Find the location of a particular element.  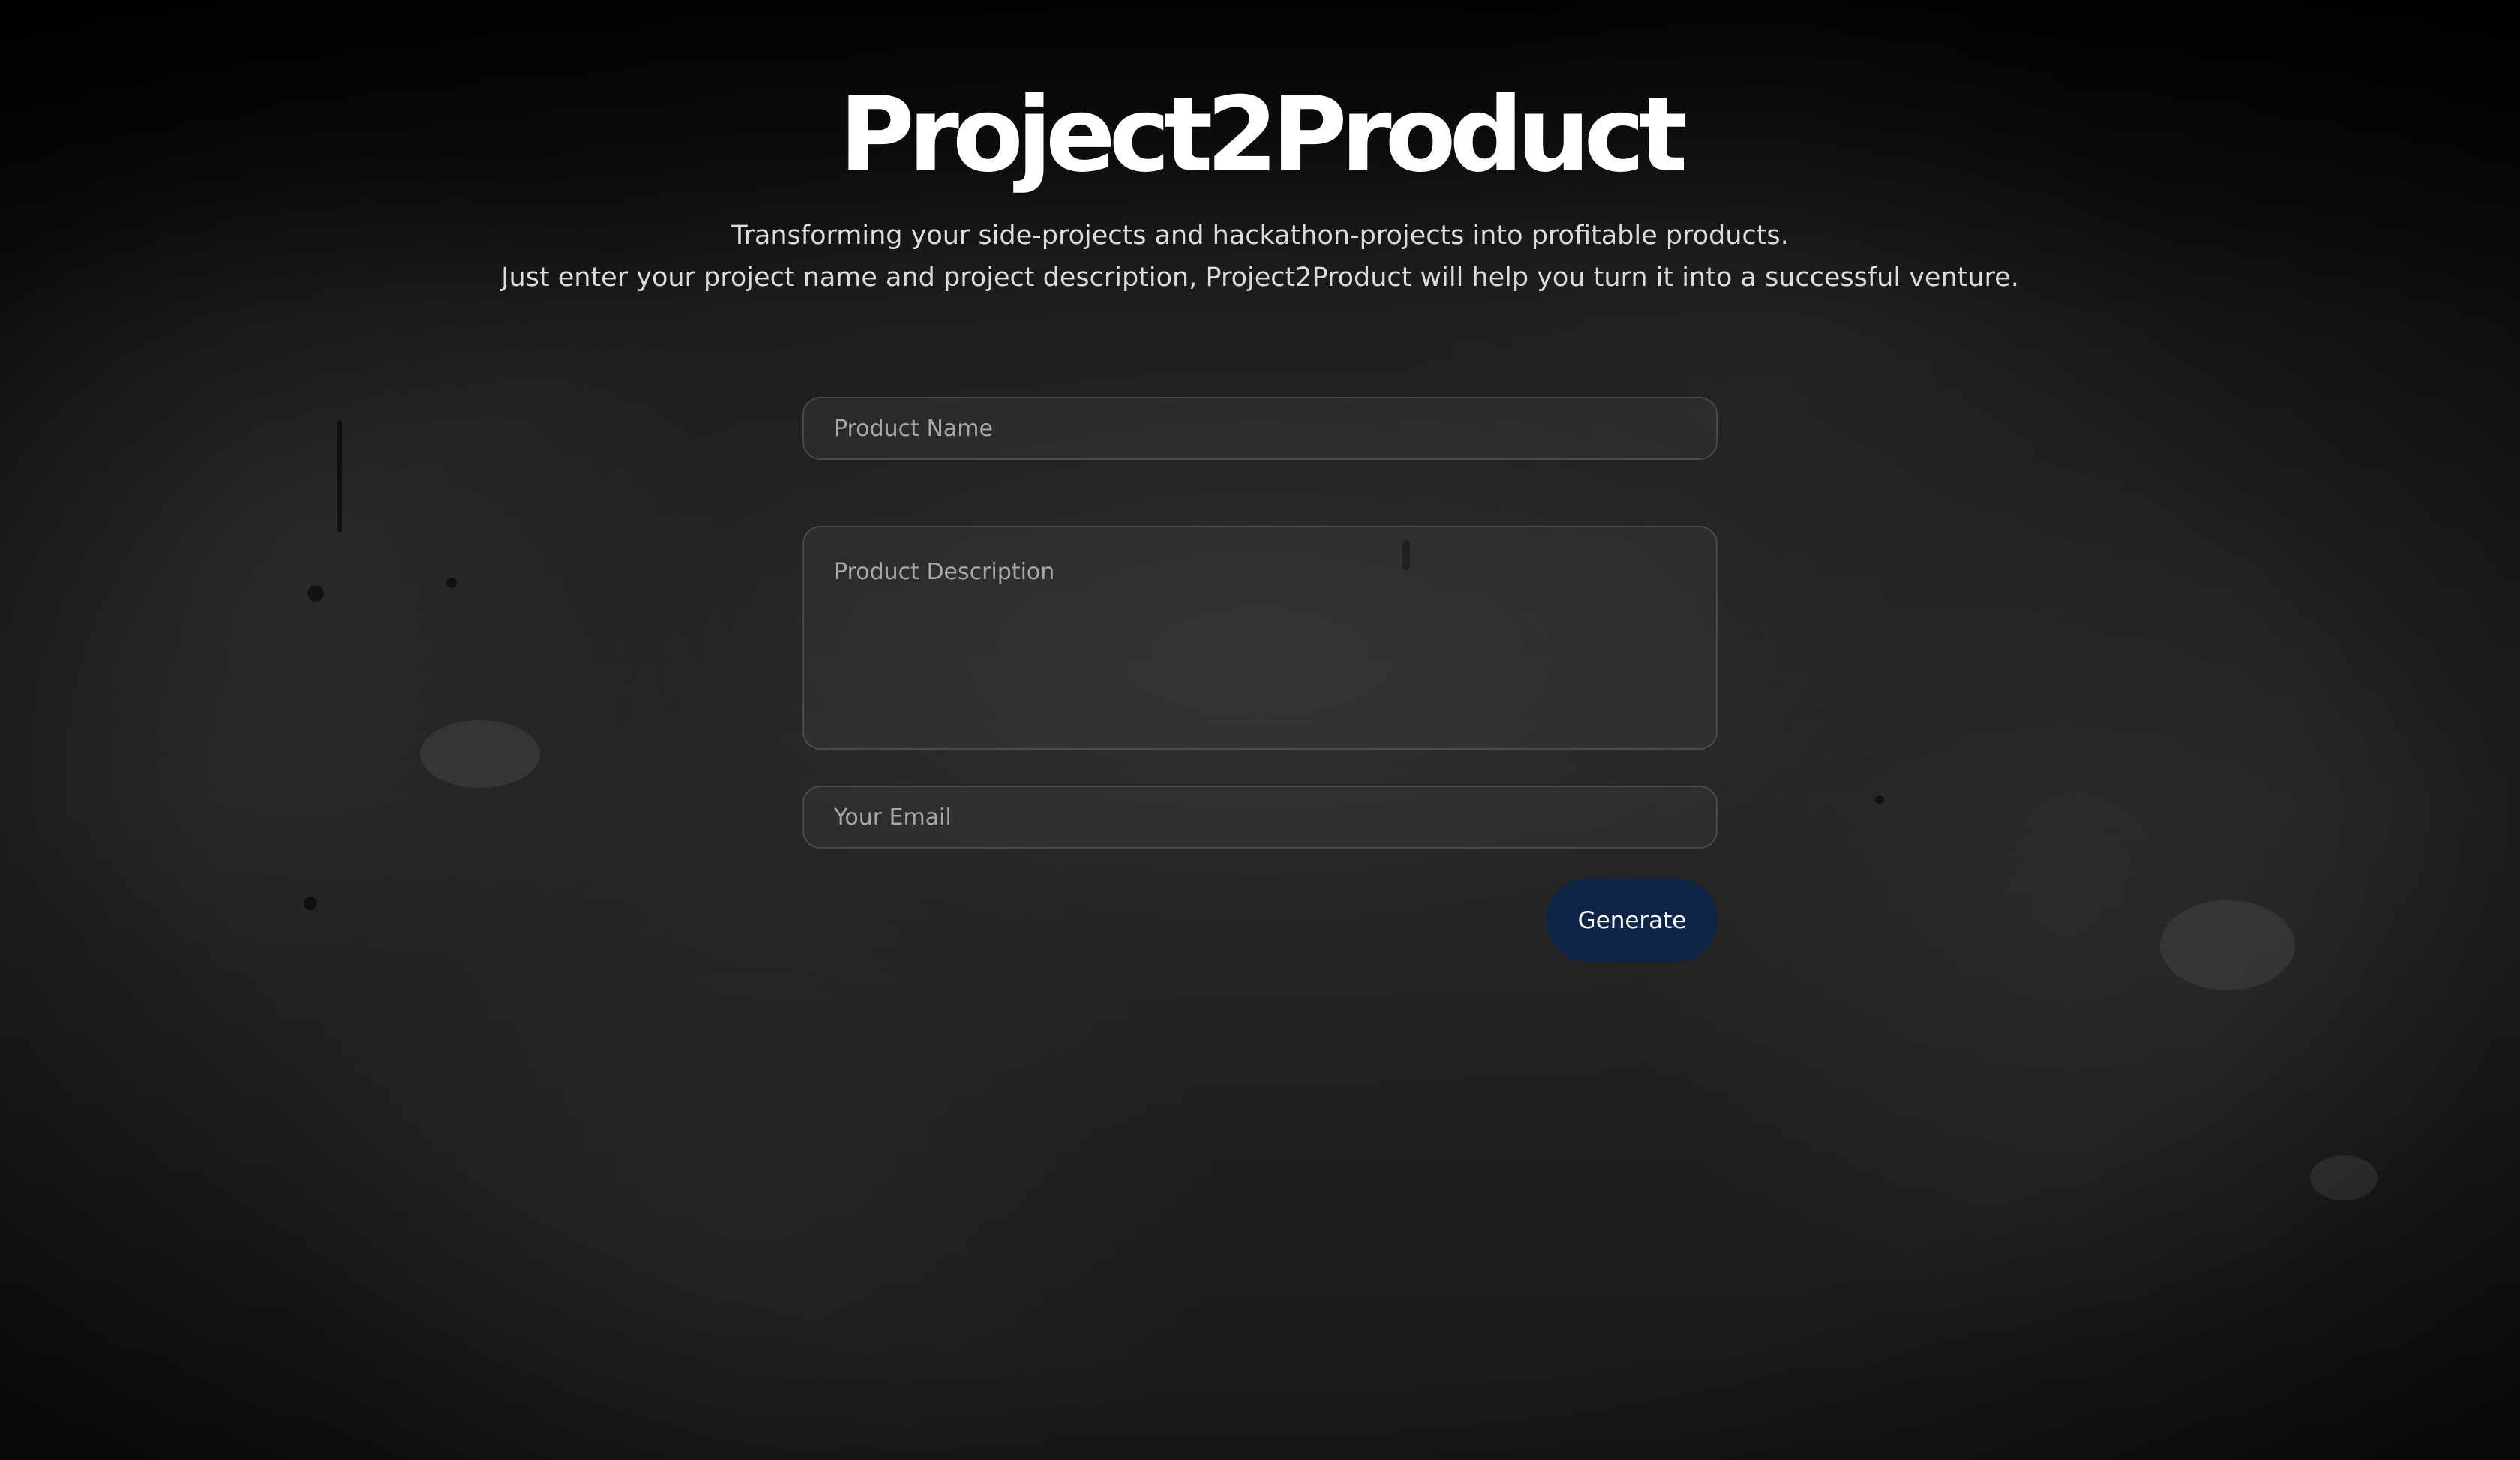

email-input is located at coordinates (1260, 817).